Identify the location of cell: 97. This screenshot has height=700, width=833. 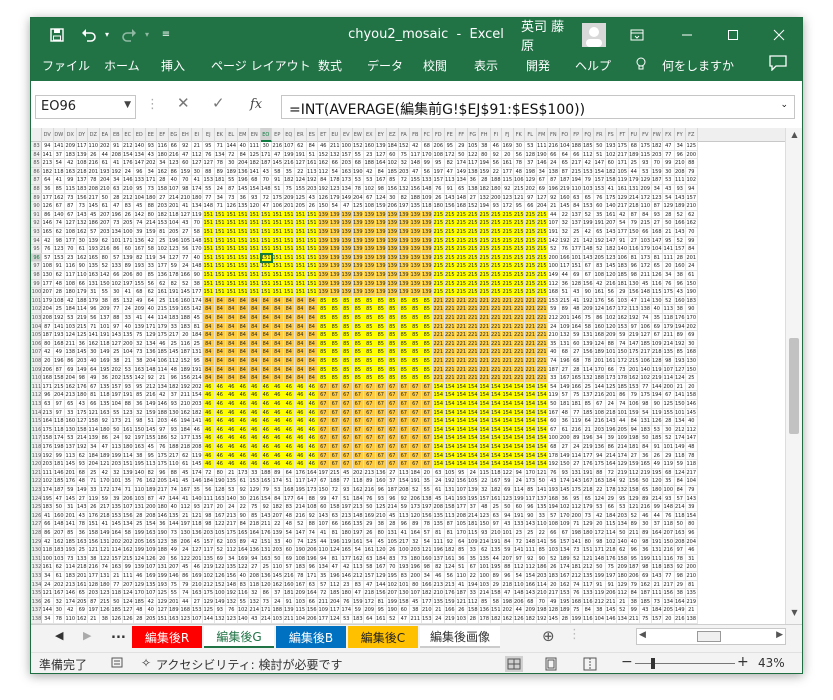
(163, 430).